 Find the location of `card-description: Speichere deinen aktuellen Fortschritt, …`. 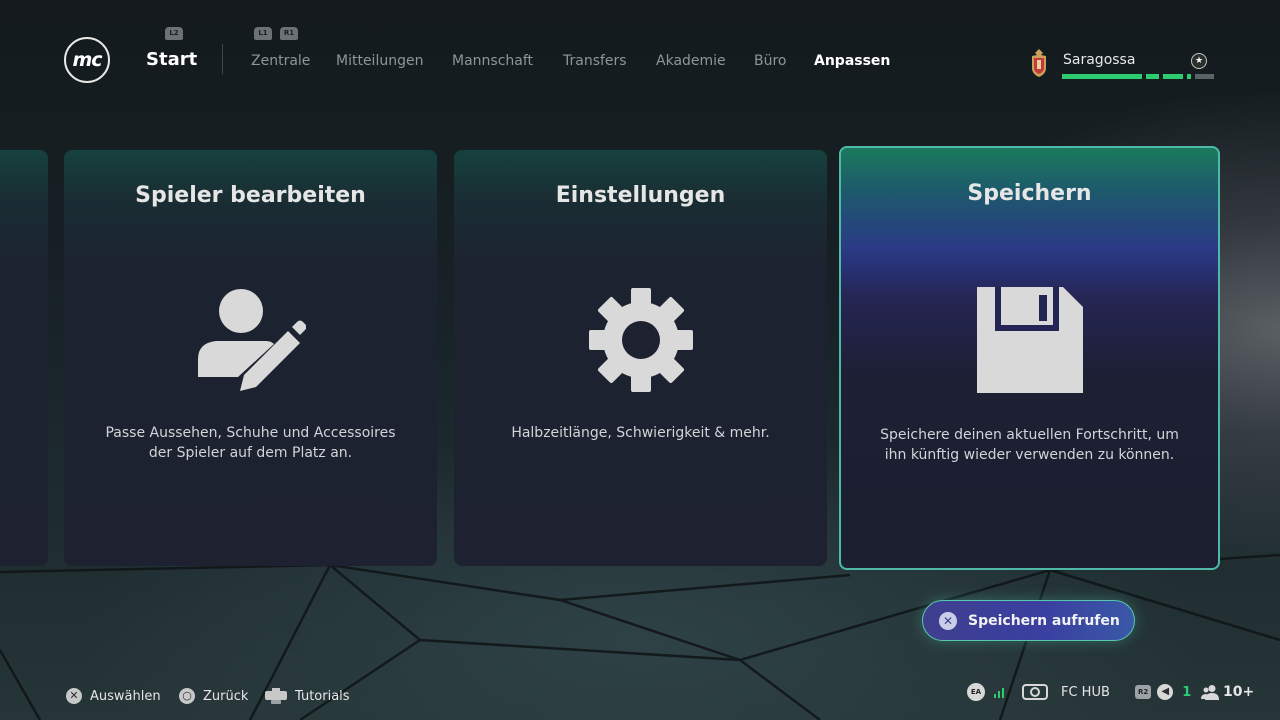

card-description: Speichere deinen aktuellen Fortschritt, … is located at coordinates (1029, 445).